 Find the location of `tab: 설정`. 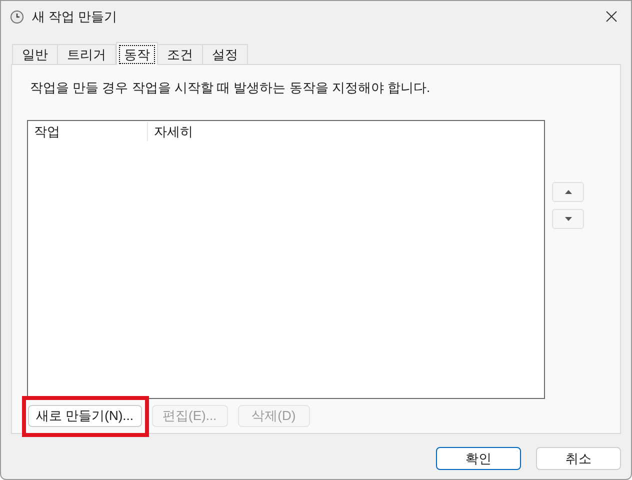

tab: 설정 is located at coordinates (225, 54).